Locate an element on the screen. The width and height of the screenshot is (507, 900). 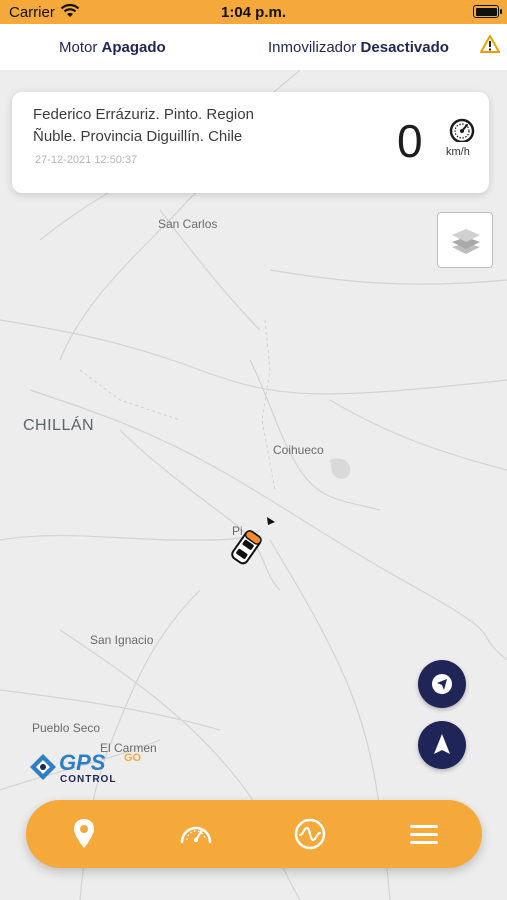
battery-icon is located at coordinates (487, 11).